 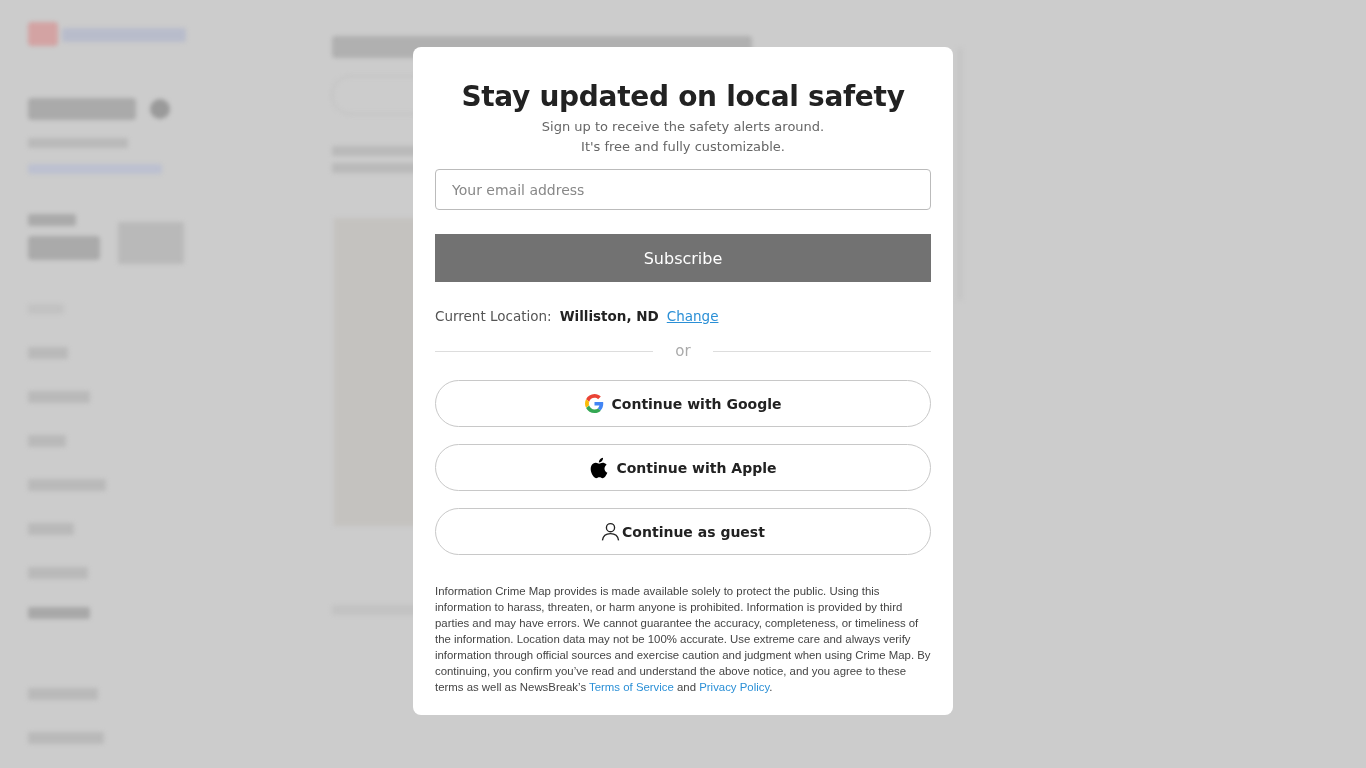 I want to click on dialog-subtitle: It's free and fully customizable., so click(x=683, y=147).